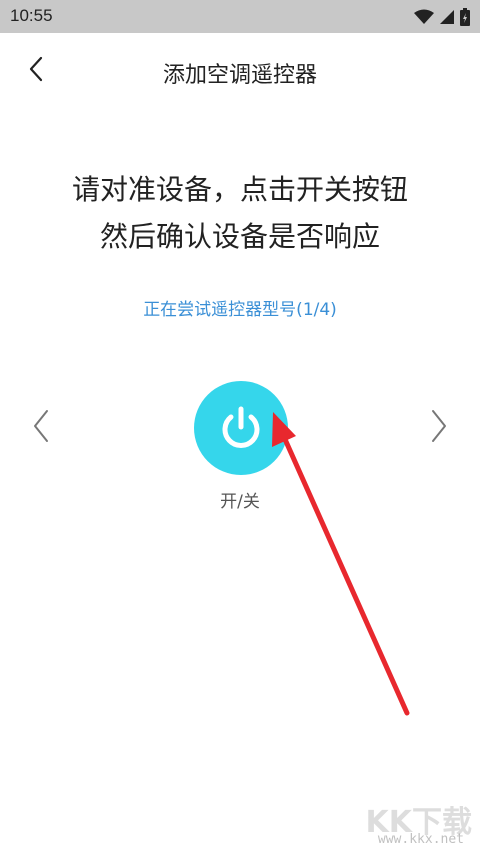 The image size is (480, 853). Describe the element at coordinates (424, 16) in the screenshot. I see `wifi-icon` at that location.